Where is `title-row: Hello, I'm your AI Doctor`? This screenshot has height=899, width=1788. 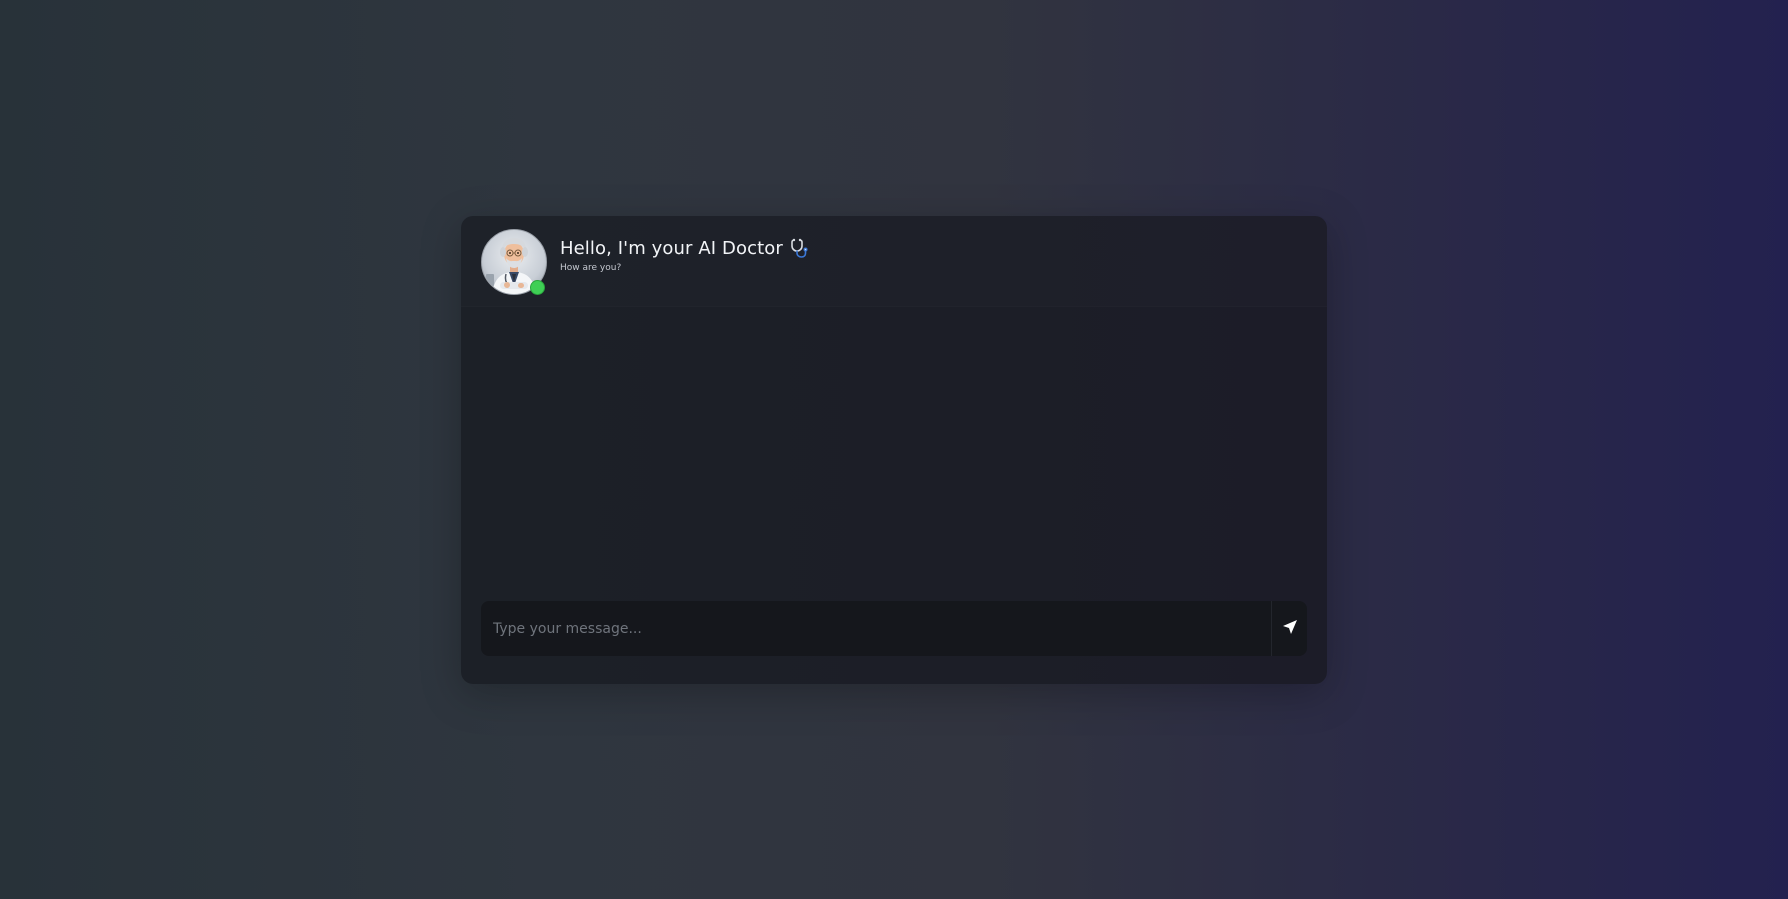
title-row: Hello, I'm your AI Doctor is located at coordinates (685, 248).